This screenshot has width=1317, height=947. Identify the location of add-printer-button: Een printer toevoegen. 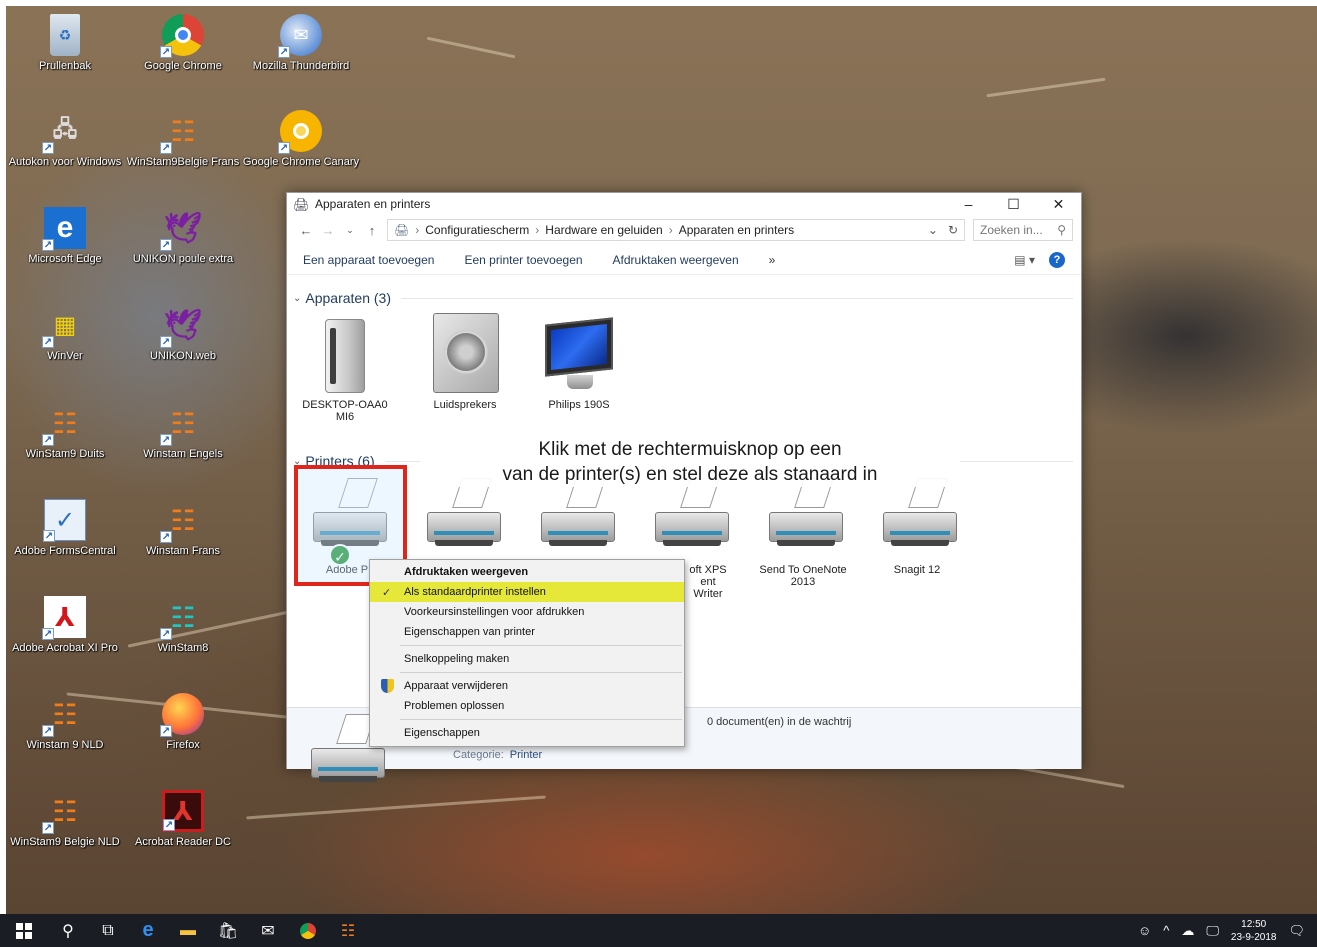
(523, 260).